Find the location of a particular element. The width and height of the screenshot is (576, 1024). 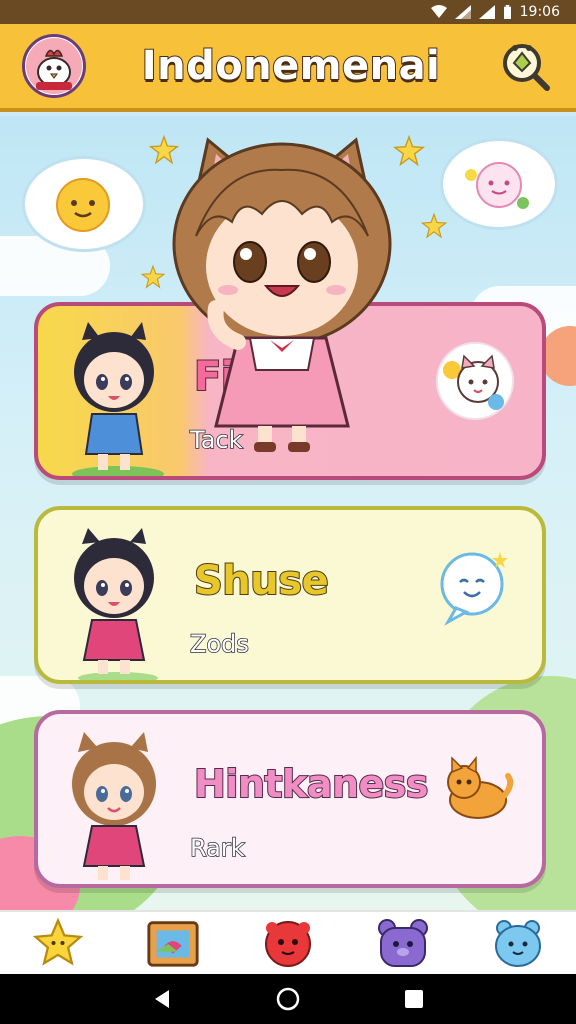

sun-bubble is located at coordinates (84, 204).